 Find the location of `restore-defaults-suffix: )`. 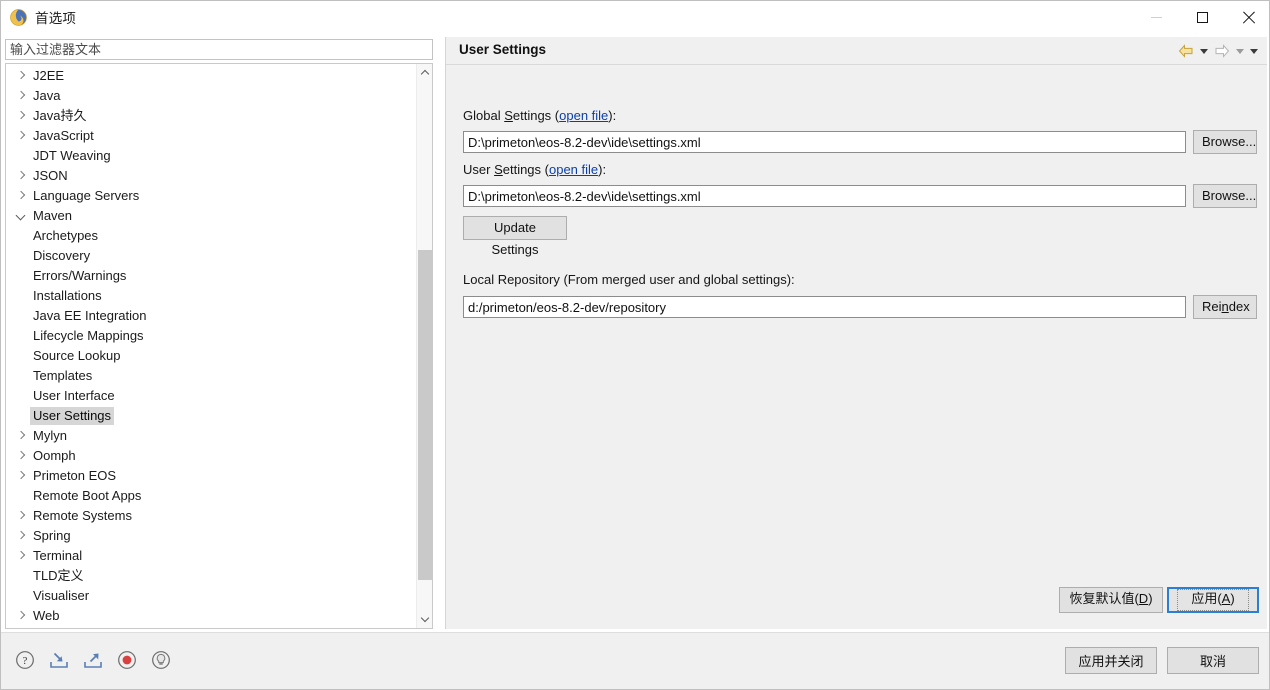

restore-defaults-suffix: ) is located at coordinates (1150, 598).